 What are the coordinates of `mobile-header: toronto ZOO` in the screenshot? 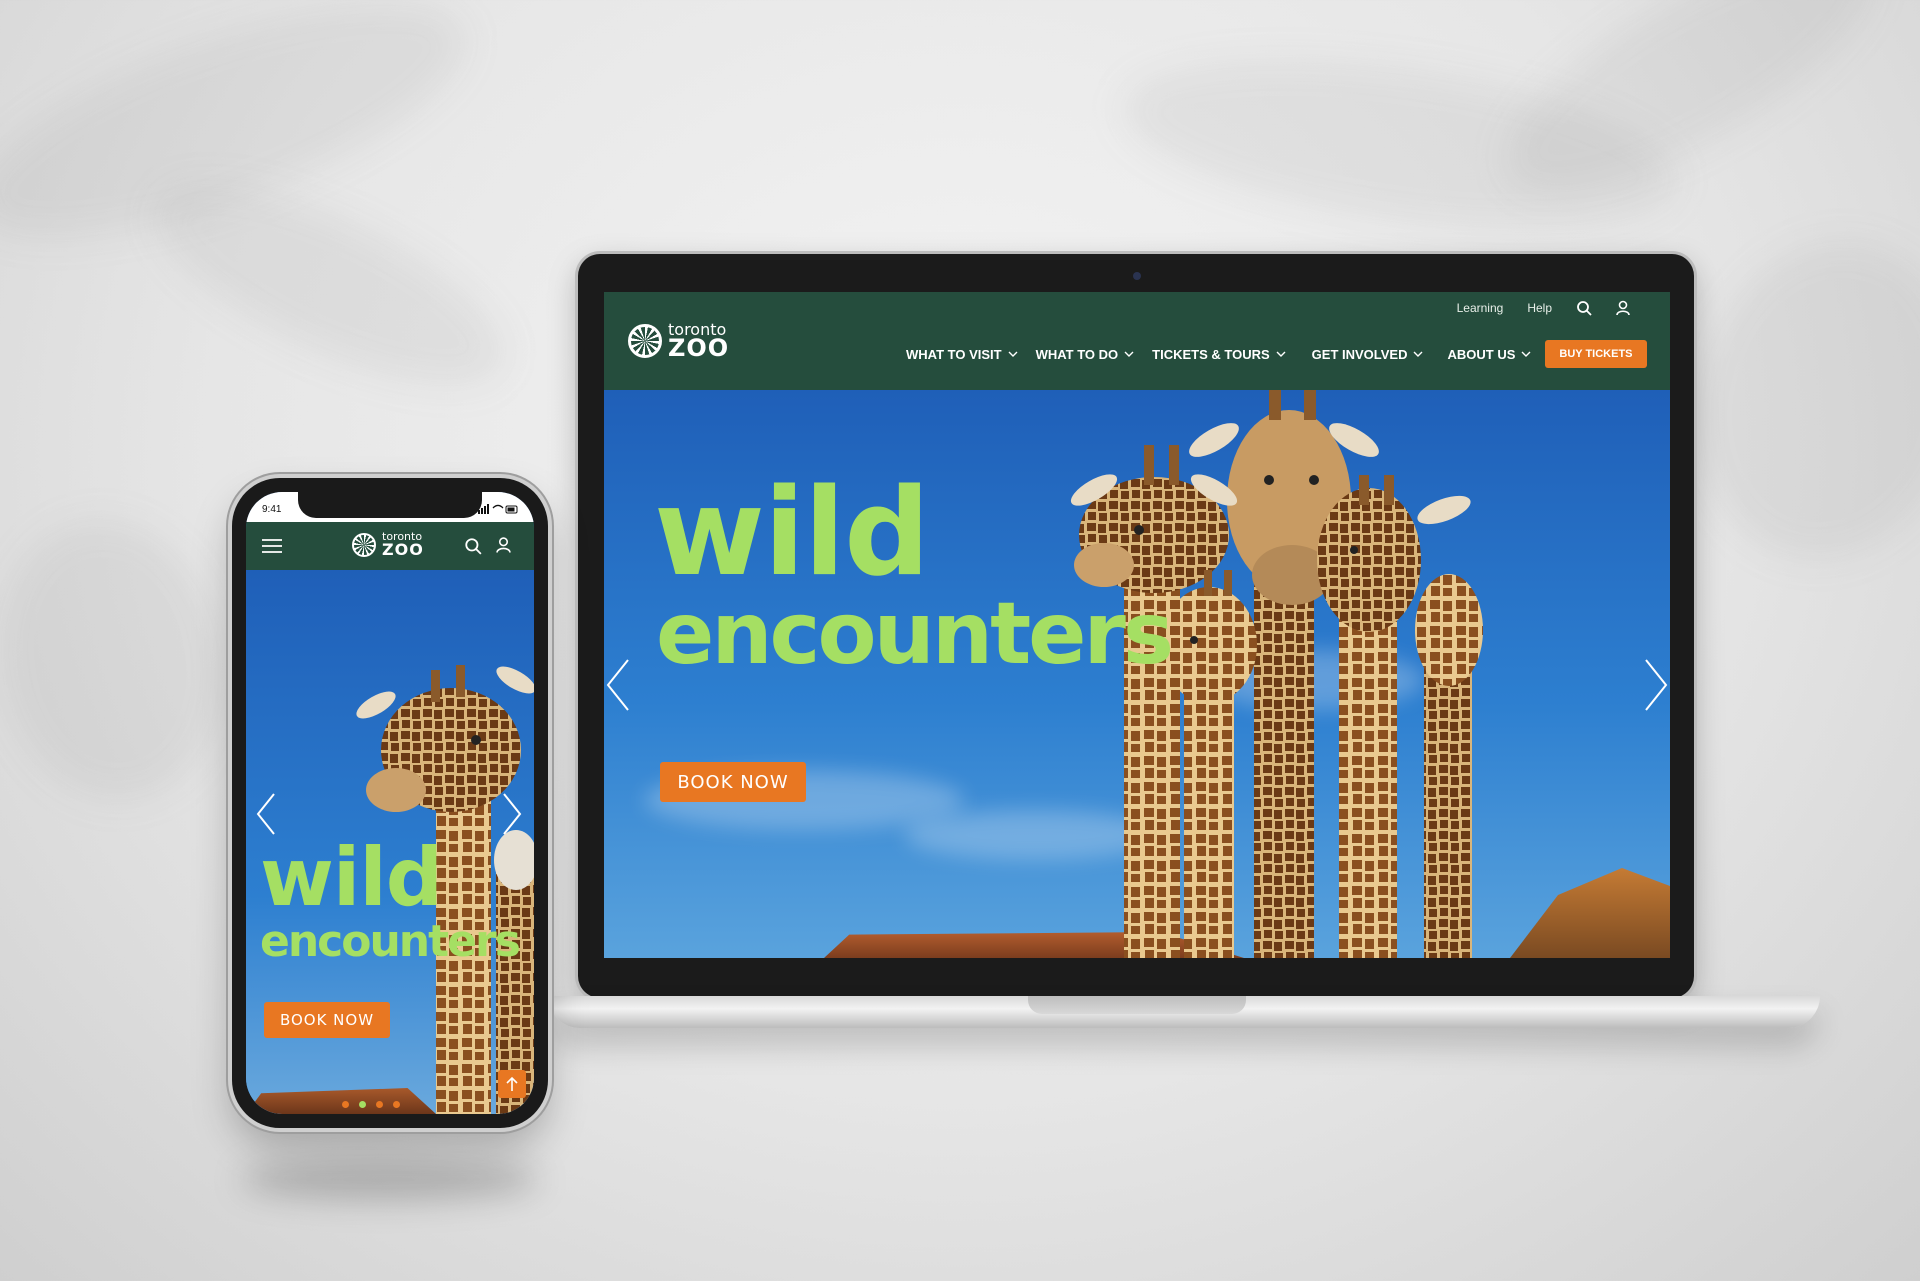 It's located at (390, 546).